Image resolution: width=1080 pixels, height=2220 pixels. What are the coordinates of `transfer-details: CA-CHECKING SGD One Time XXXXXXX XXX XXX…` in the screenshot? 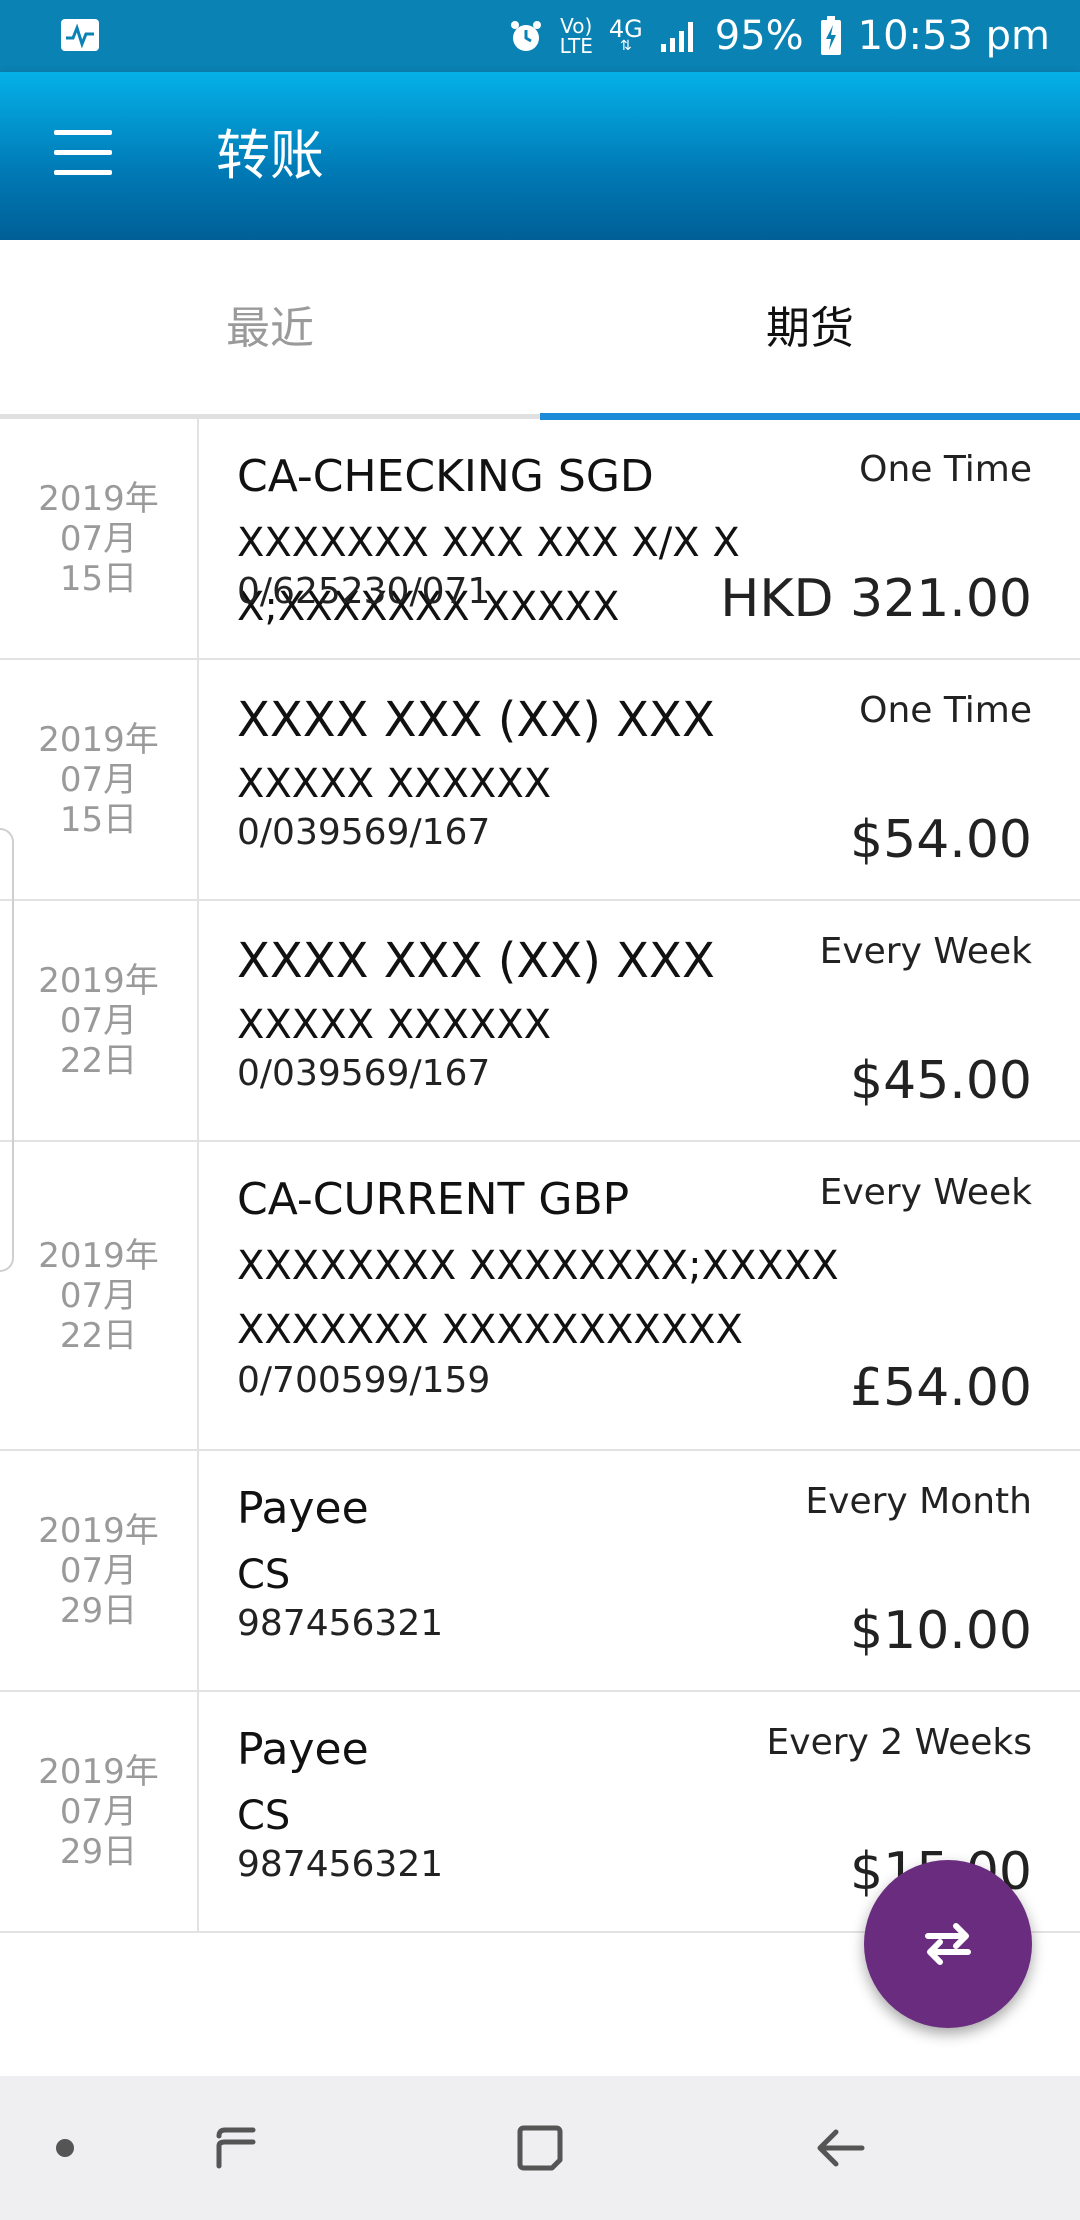 It's located at (634, 538).